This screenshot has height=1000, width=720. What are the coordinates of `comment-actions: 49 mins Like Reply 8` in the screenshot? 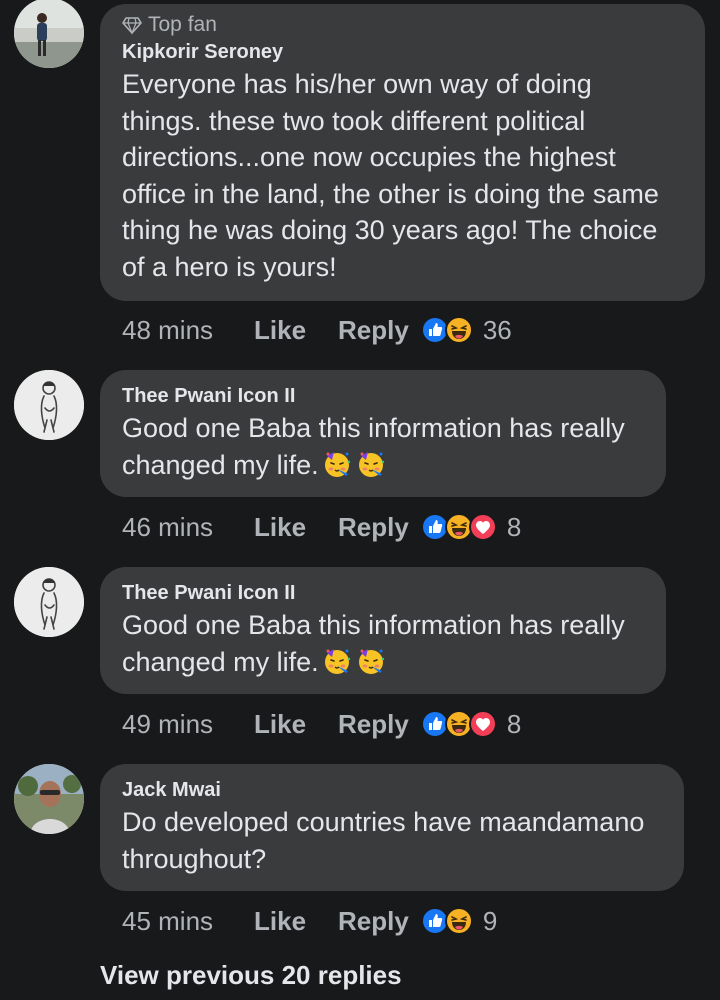 It's located at (321, 724).